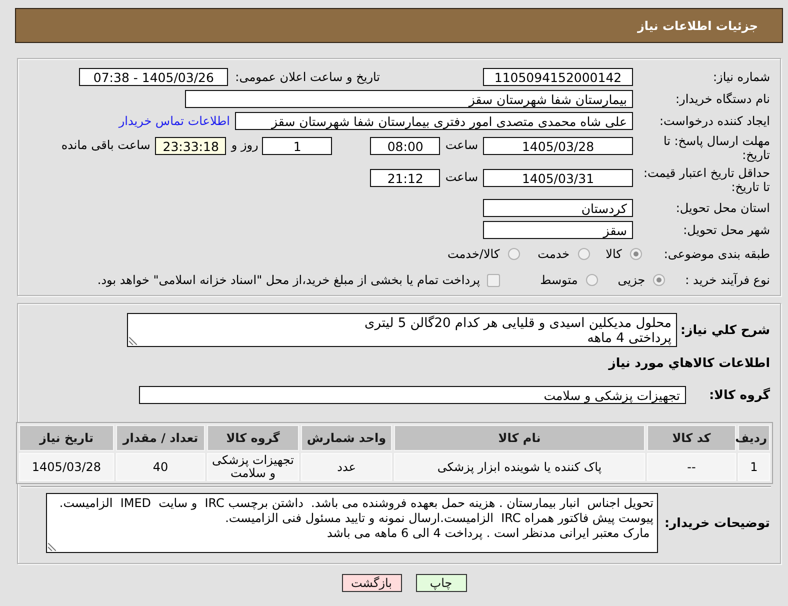  What do you see at coordinates (614, 254) in the screenshot?
I see `radio-label: کالا` at bounding box center [614, 254].